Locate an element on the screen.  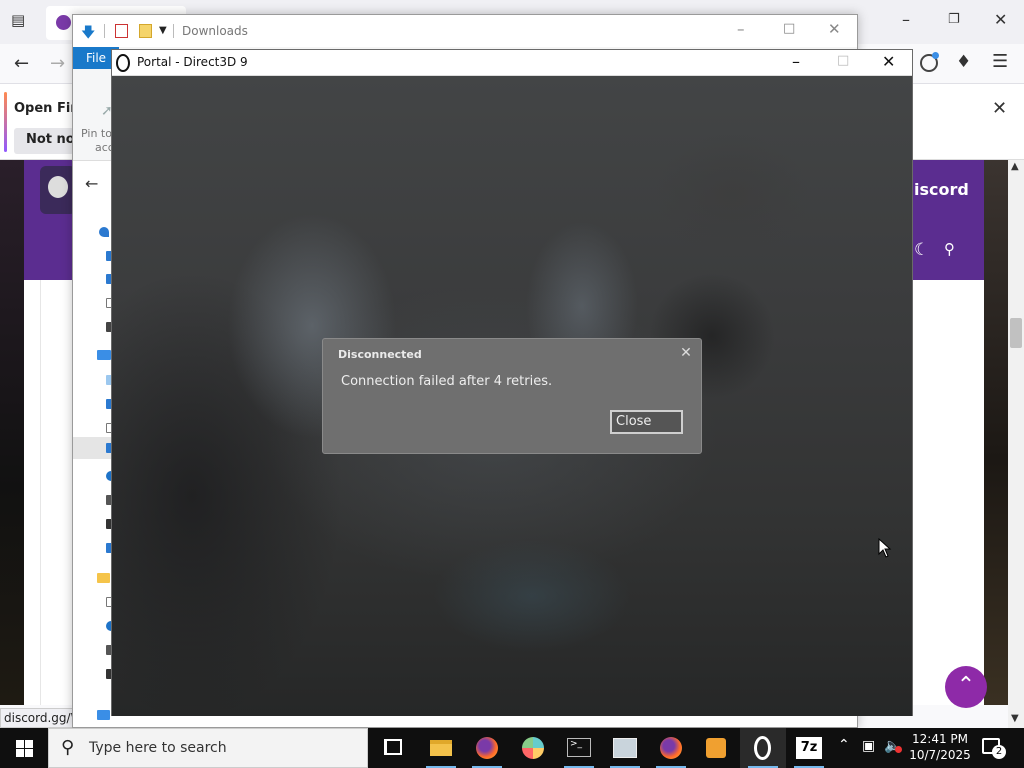
taskbar-photos is located at coordinates (625, 748).